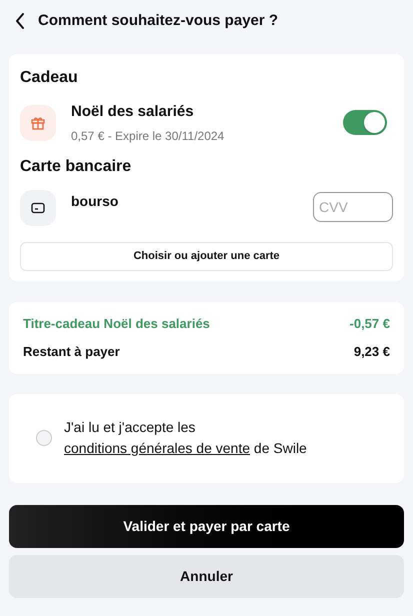 The width and height of the screenshot is (413, 616). What do you see at coordinates (44, 438) in the screenshot?
I see `terms-checkbox` at bounding box center [44, 438].